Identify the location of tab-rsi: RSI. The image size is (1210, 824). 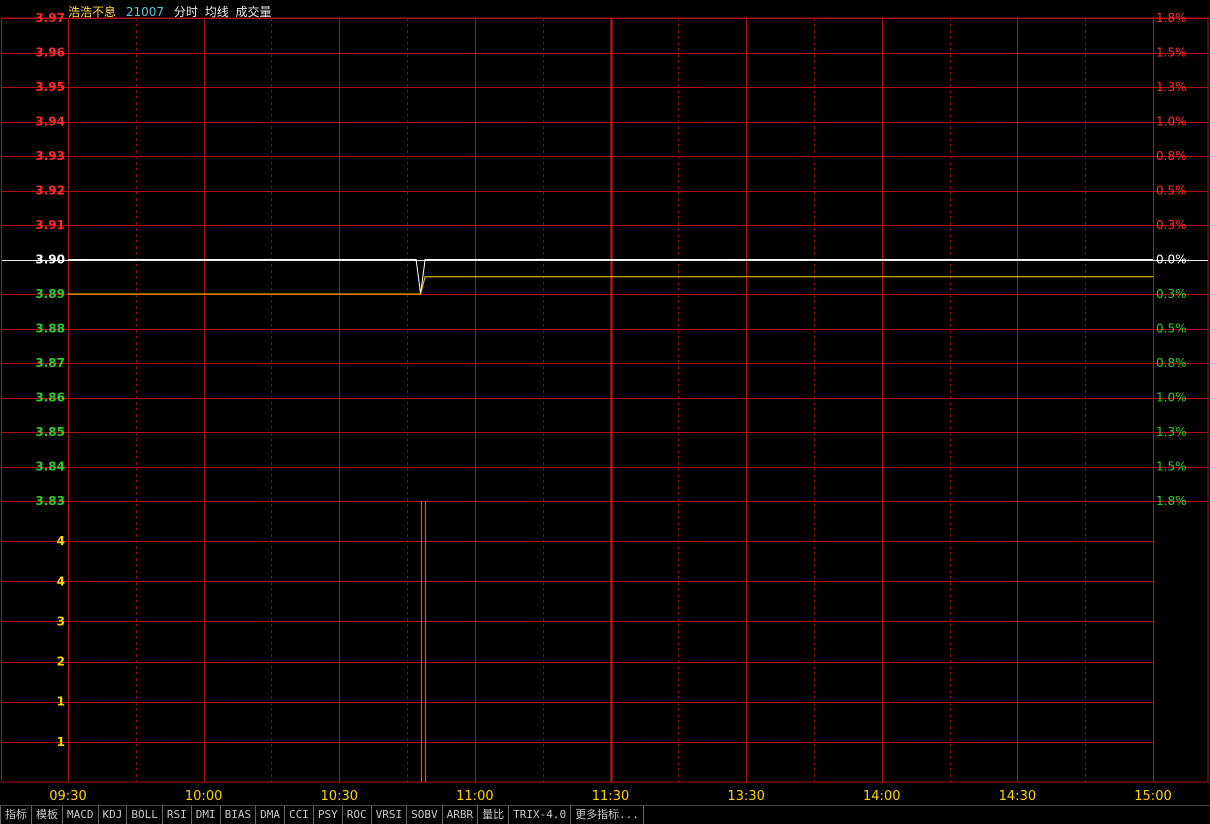
(177, 815).